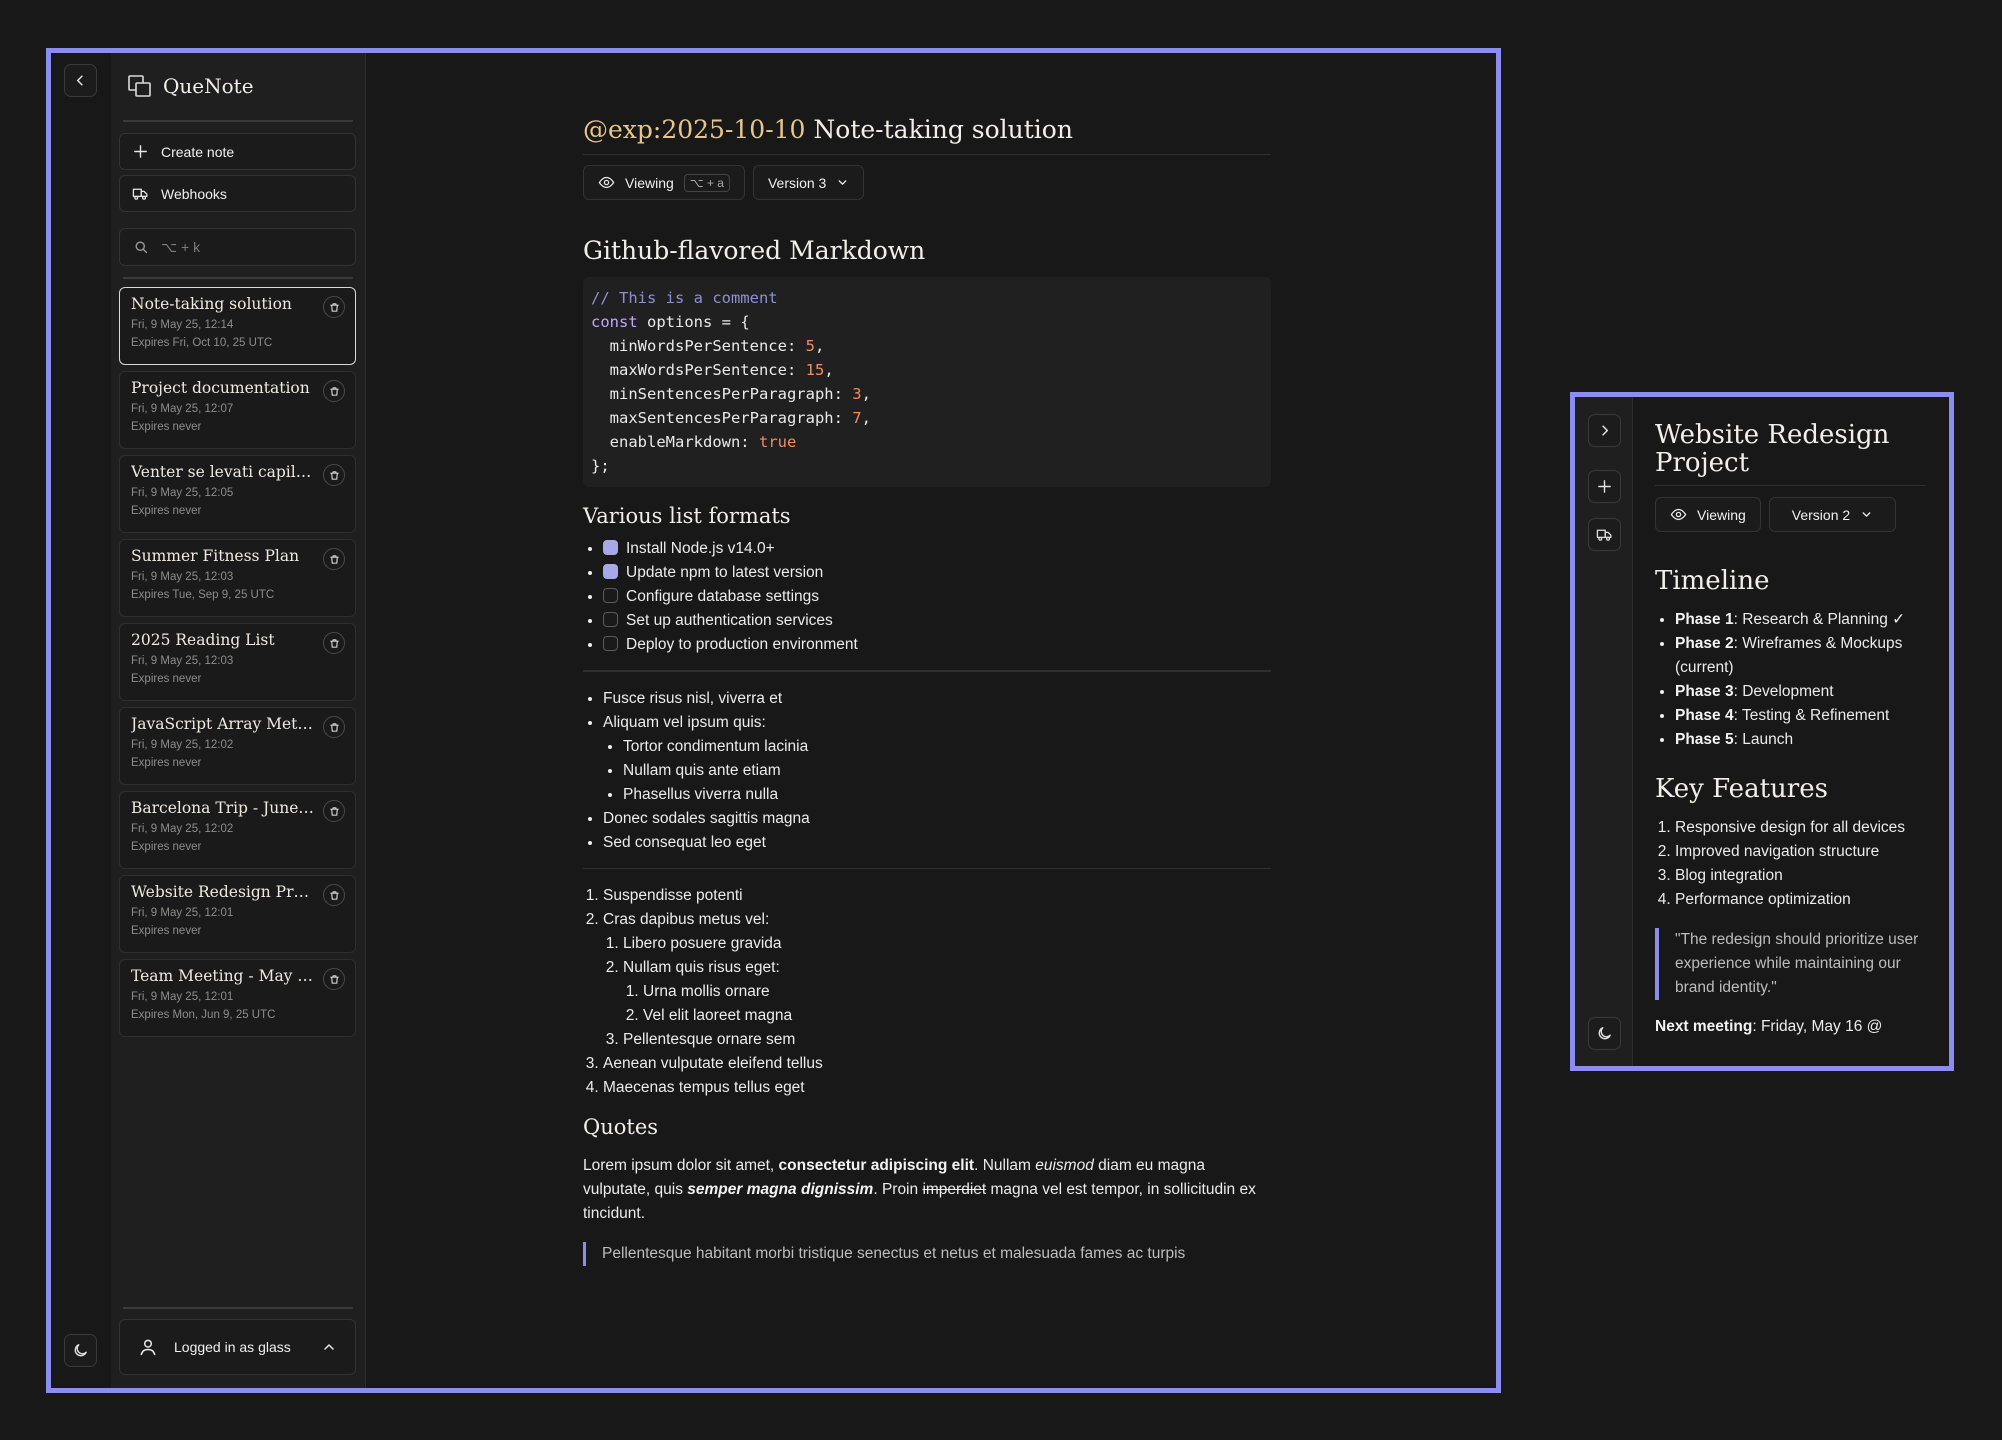 The image size is (2002, 1440). Describe the element at coordinates (937, 843) in the screenshot. I see `list-item: Sed consequat leo eget` at that location.